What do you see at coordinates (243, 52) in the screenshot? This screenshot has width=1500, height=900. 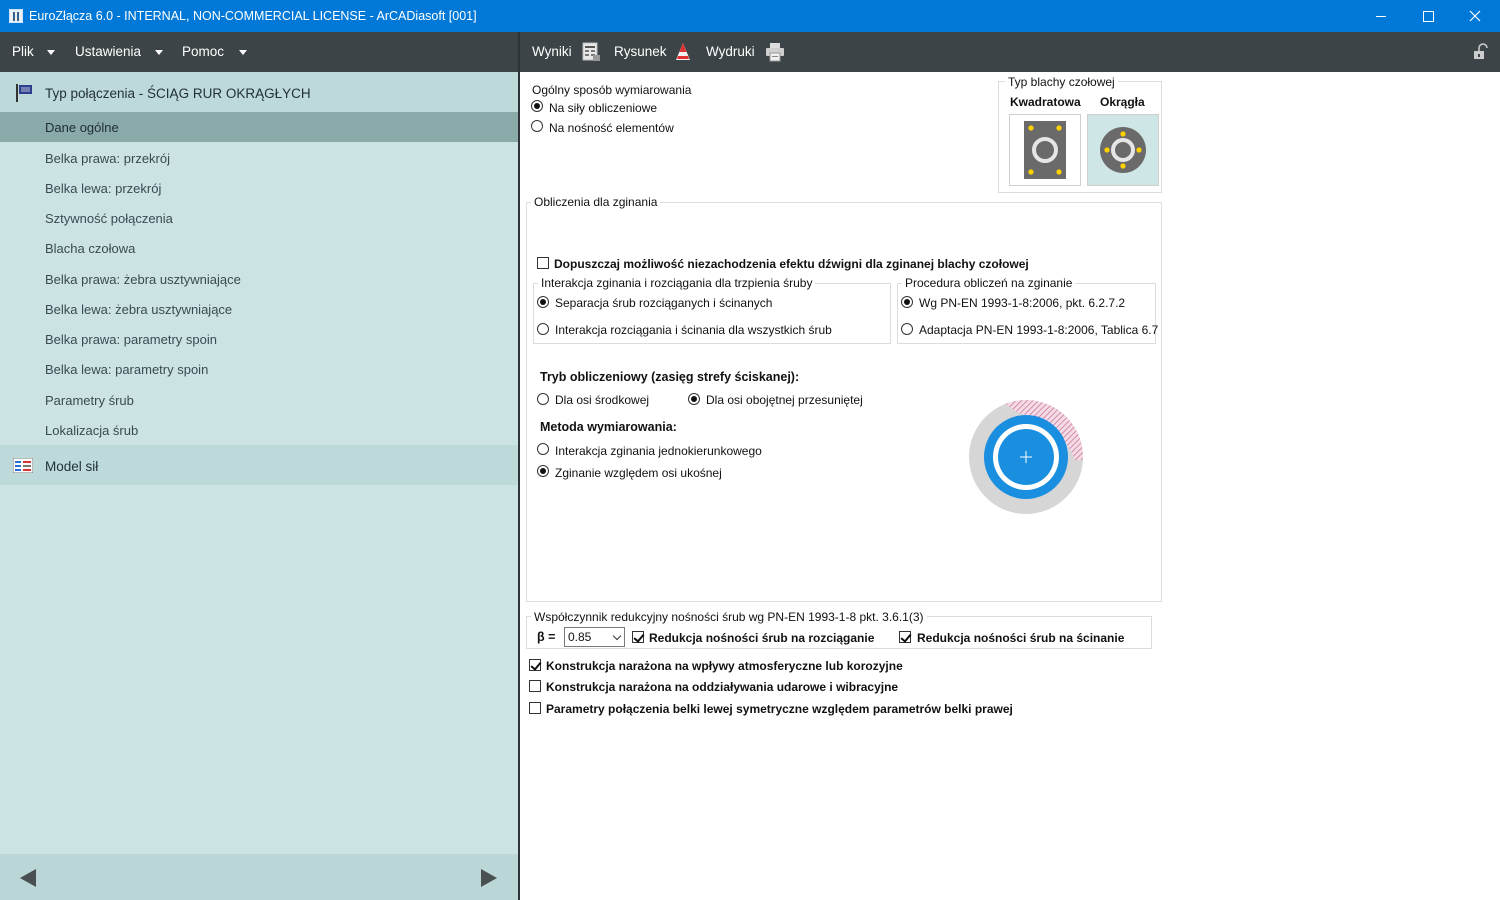 I see `menu-help-dropdown-icon` at bounding box center [243, 52].